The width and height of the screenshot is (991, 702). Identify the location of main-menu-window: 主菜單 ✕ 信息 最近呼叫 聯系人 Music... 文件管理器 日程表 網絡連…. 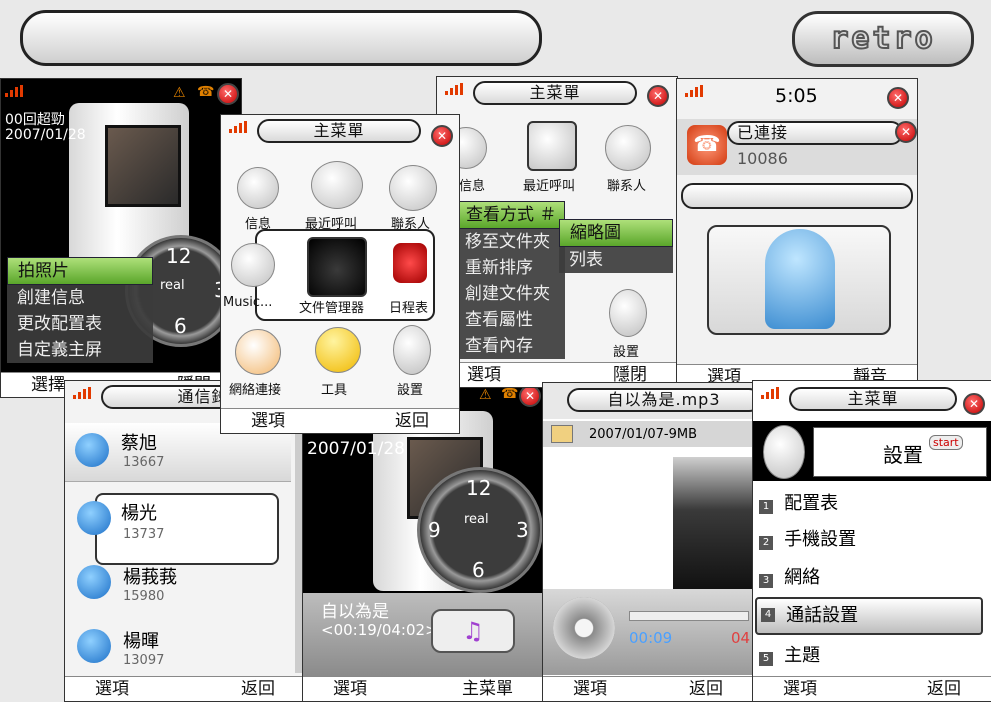
(340, 274).